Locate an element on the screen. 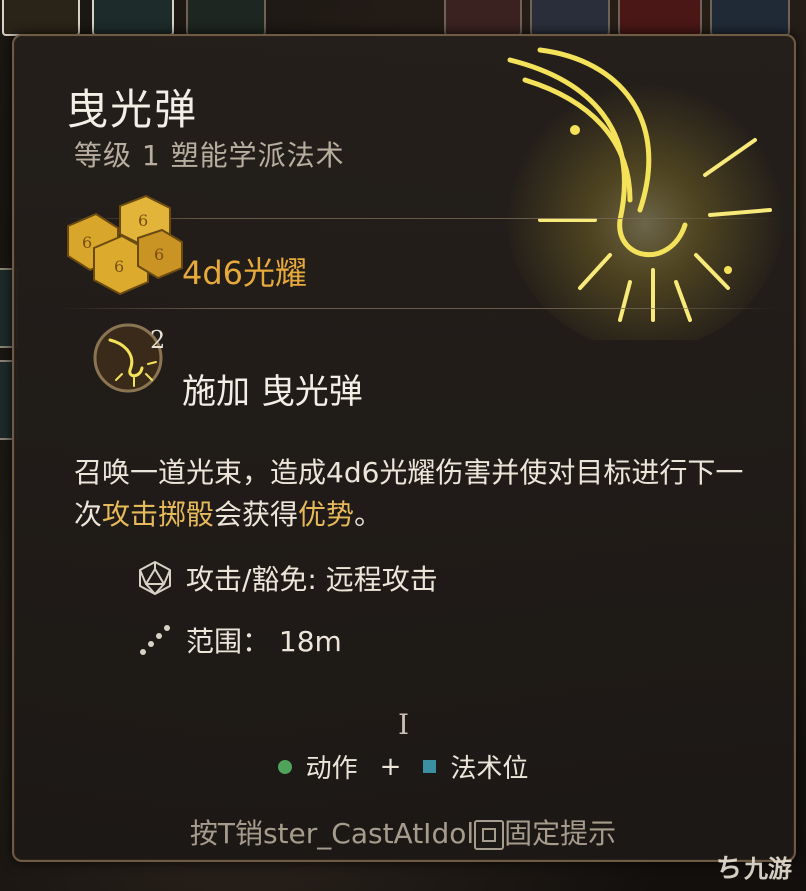  resource-cost: 动作 + 法术位 is located at coordinates (403, 766).